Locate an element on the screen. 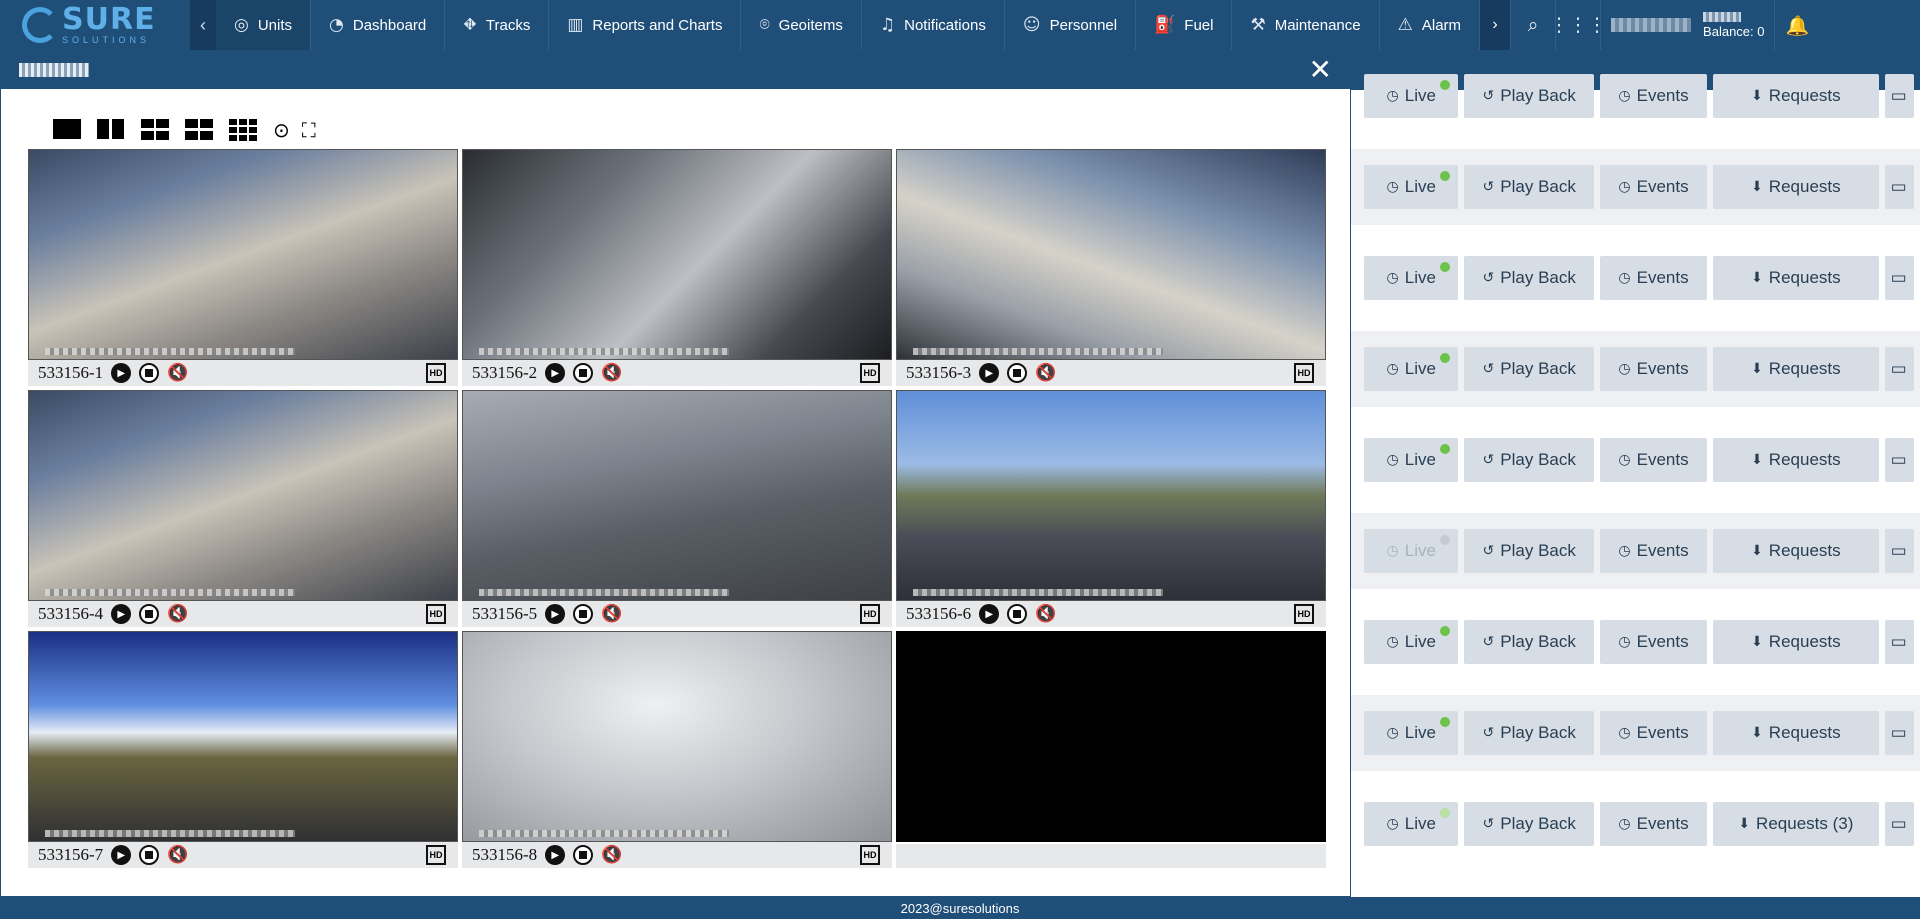 The height and width of the screenshot is (919, 1920). nav-item-geoitems: ⌾ Geoitems is located at coordinates (801, 25).